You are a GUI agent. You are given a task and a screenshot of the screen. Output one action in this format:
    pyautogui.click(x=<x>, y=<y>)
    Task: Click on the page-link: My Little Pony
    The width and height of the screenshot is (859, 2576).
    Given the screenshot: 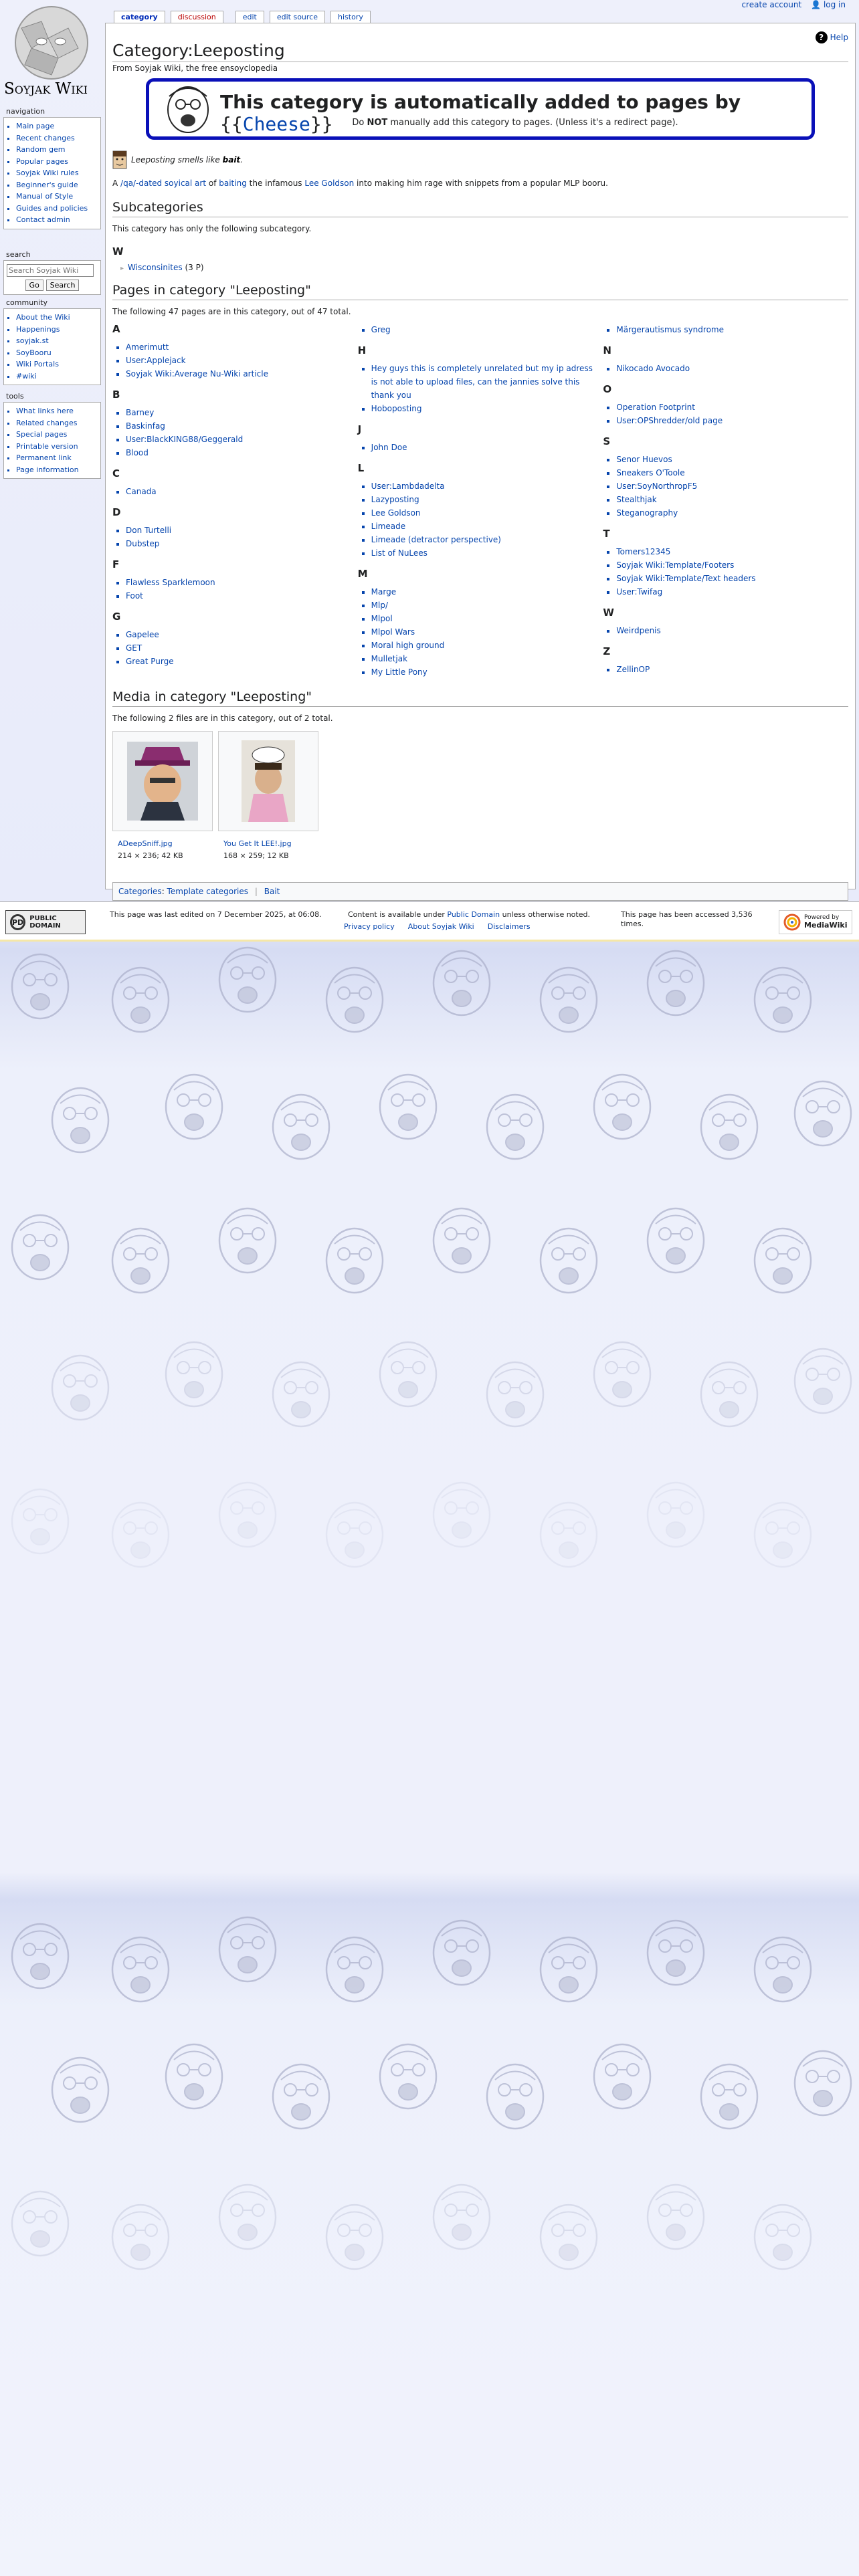 What is the action you would take?
    pyautogui.click(x=484, y=672)
    